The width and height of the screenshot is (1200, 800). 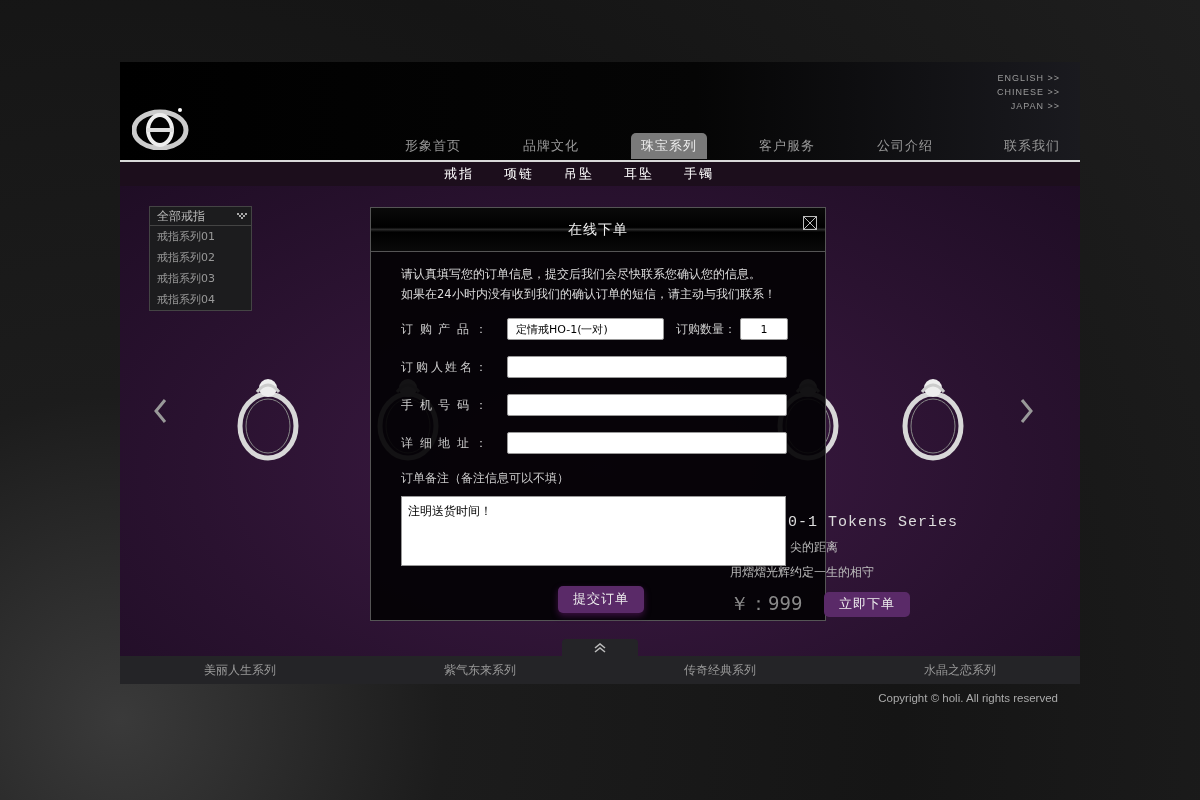 I want to click on instruction-text: 如果在24小时内没有收到我们的确认订单的短信，请主动与我们联系！, so click(x=589, y=294).